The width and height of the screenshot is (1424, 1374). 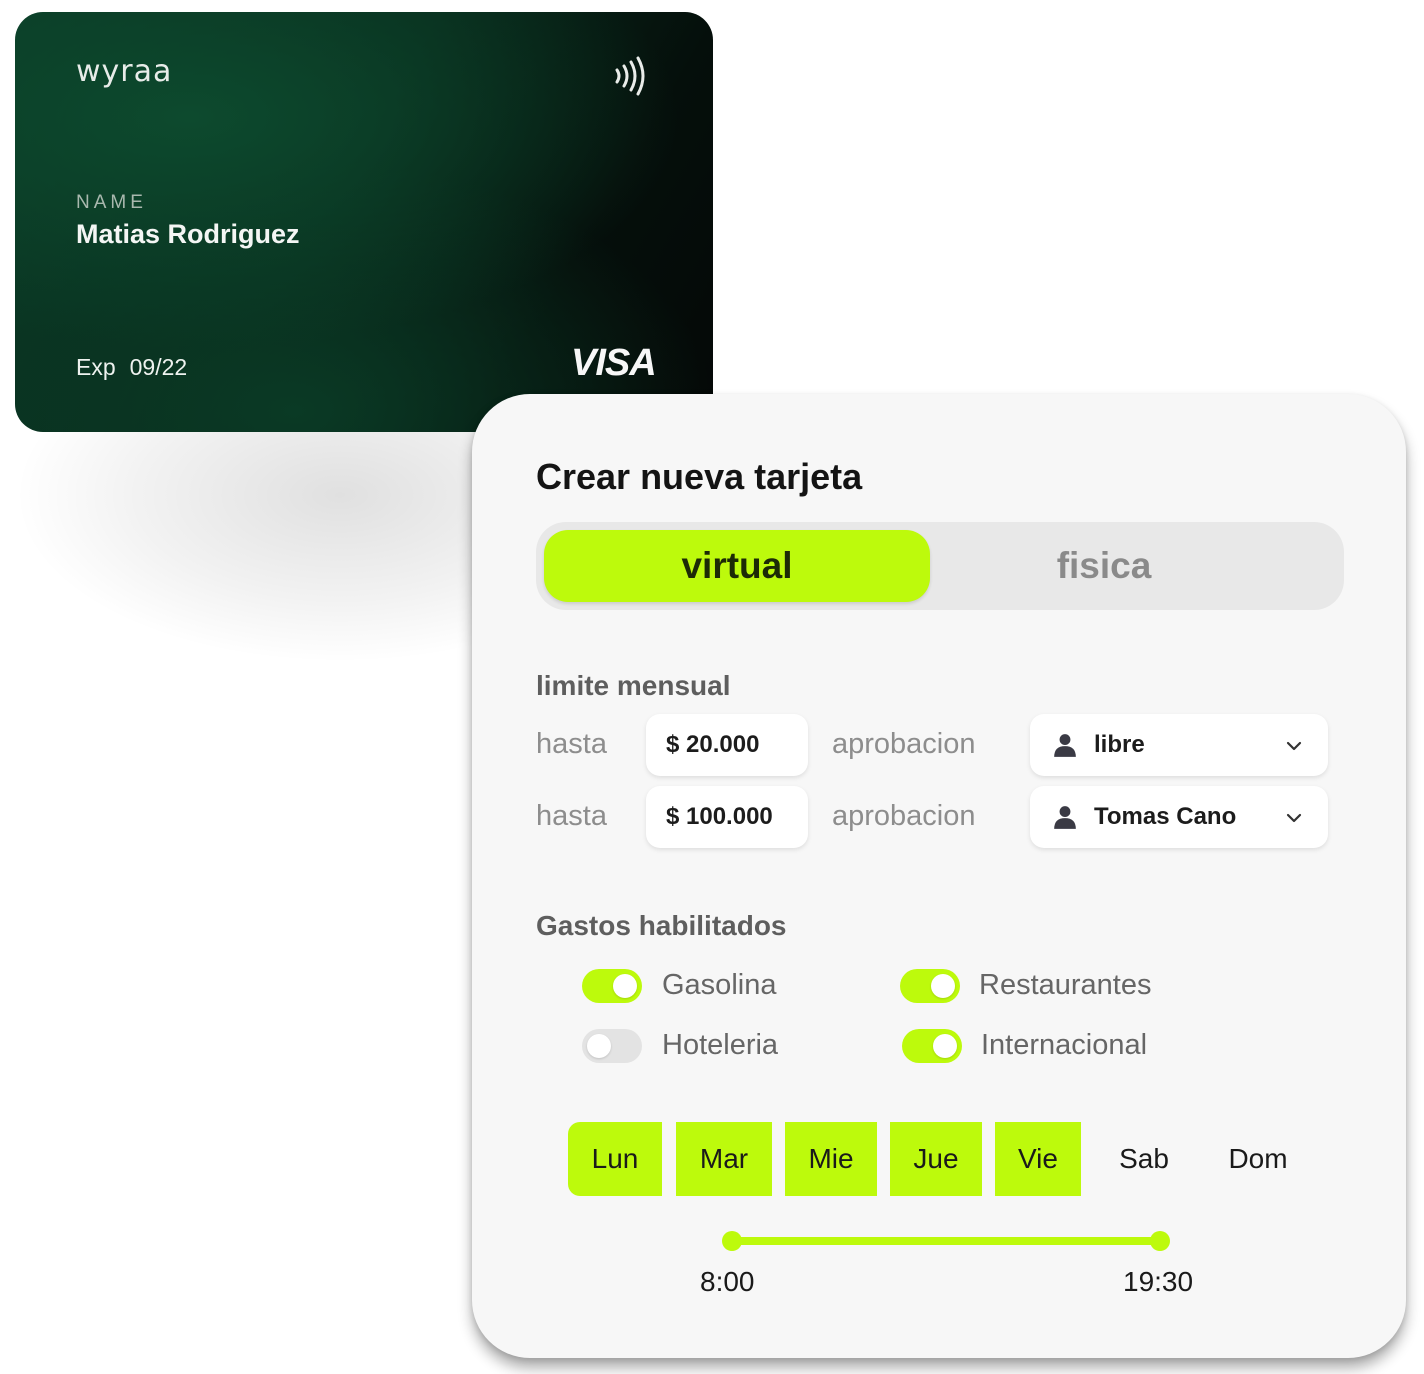 I want to click on expense-label-gasolina: Gasolina, so click(x=719, y=985).